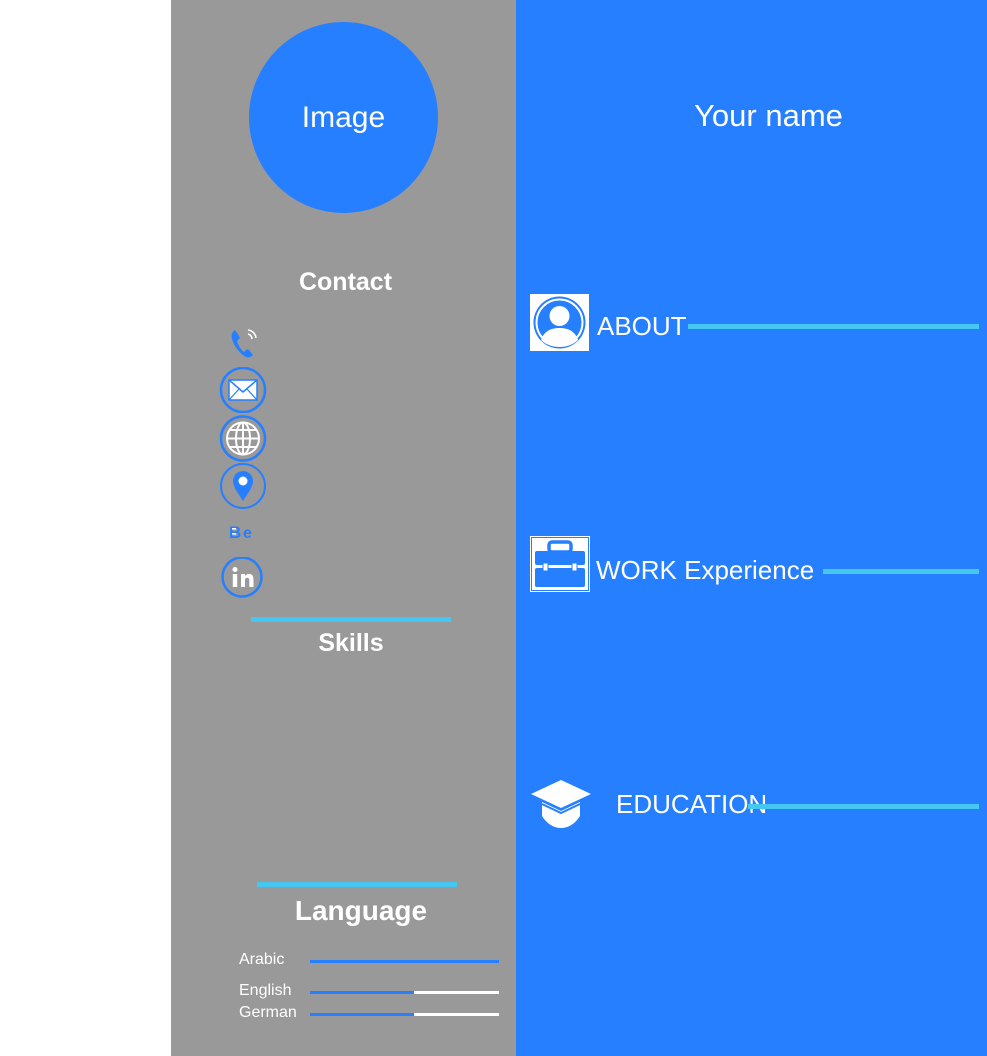 The image size is (987, 1056). I want to click on skills-divider, so click(351, 619).